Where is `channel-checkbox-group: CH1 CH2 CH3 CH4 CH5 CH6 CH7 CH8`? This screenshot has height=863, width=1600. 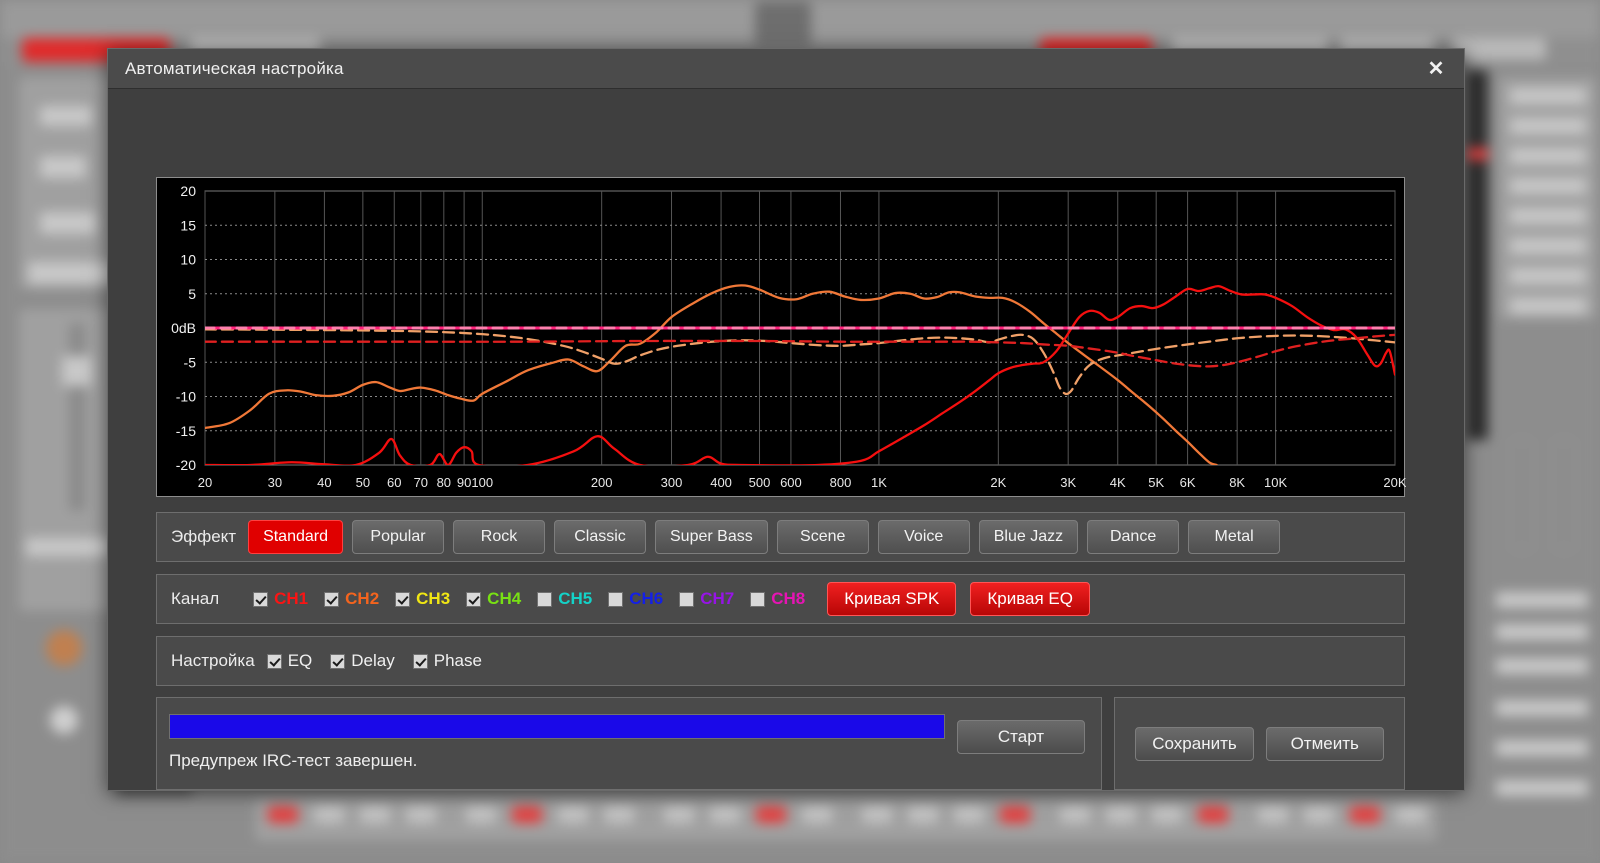
channel-checkbox-group: CH1 CH2 CH3 CH4 CH5 CH6 CH7 CH8 is located at coordinates (537, 599).